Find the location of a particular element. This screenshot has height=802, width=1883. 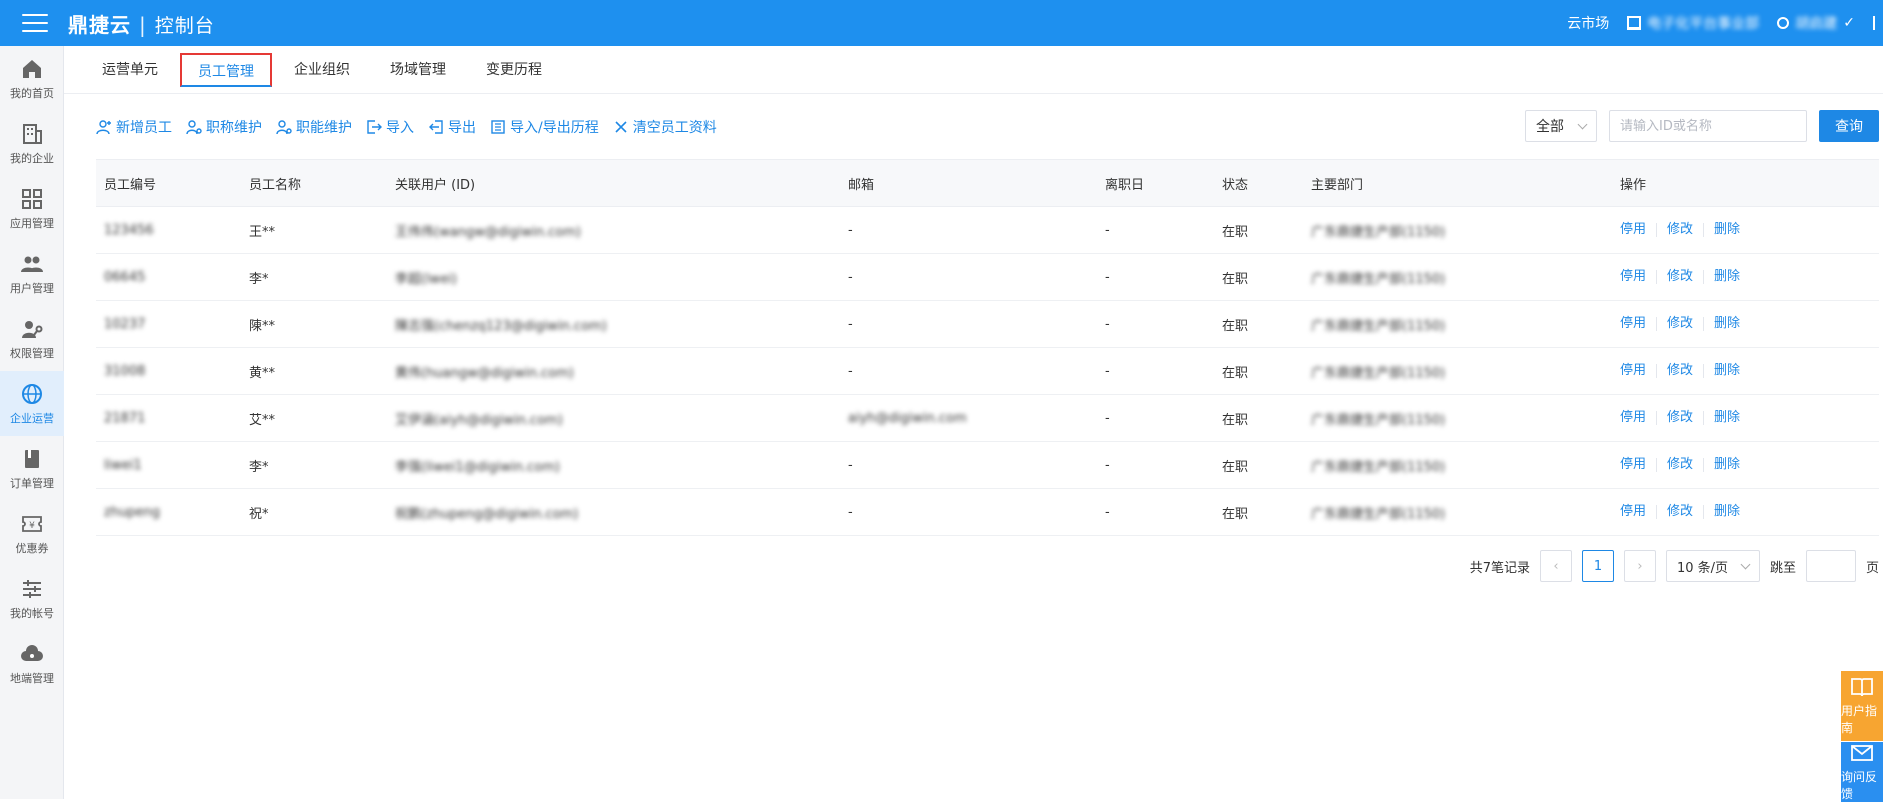

title-maintain-button: 职称维护 is located at coordinates (224, 127).